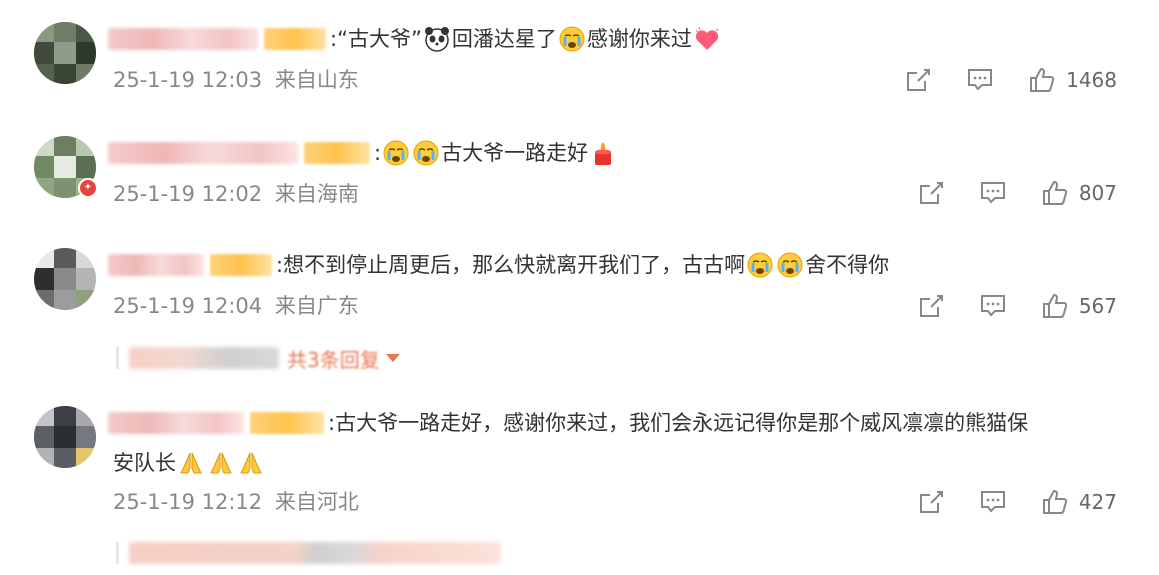  What do you see at coordinates (333, 359) in the screenshot?
I see `more-replies-text: 共3条回复` at bounding box center [333, 359].